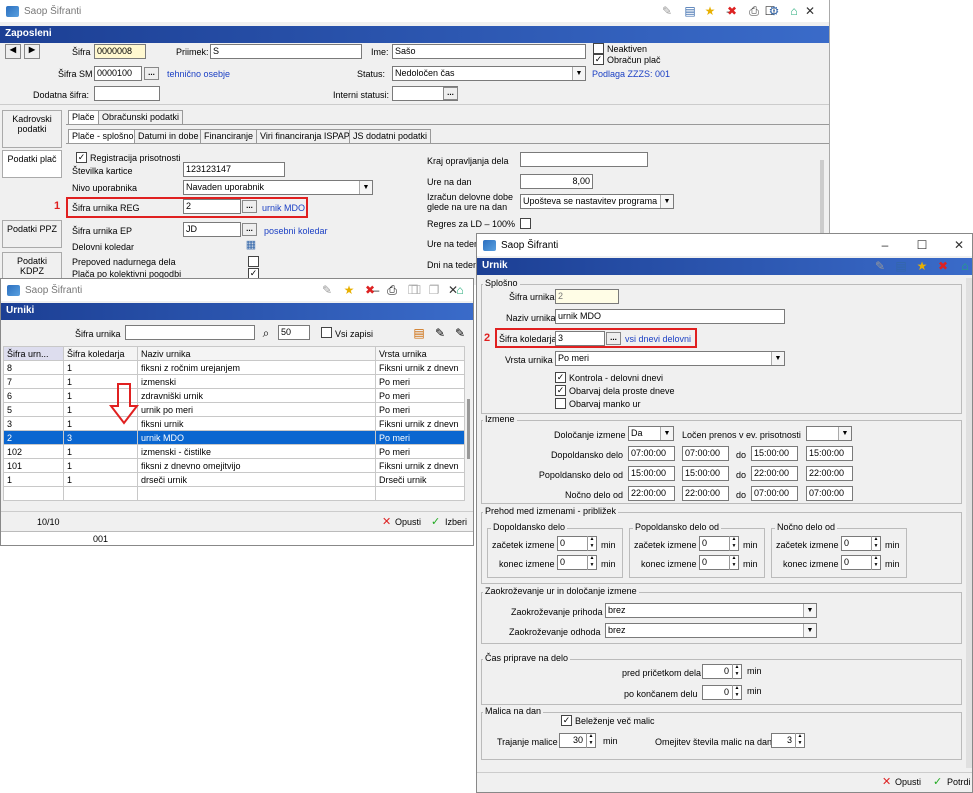  What do you see at coordinates (234, 493) in the screenshot?
I see `table-row-empty` at bounding box center [234, 493].